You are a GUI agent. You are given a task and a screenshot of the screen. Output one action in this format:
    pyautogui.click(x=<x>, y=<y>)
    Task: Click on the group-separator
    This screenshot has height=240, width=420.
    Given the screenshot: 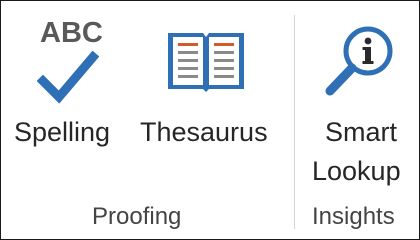 What is the action you would take?
    pyautogui.click(x=294, y=122)
    